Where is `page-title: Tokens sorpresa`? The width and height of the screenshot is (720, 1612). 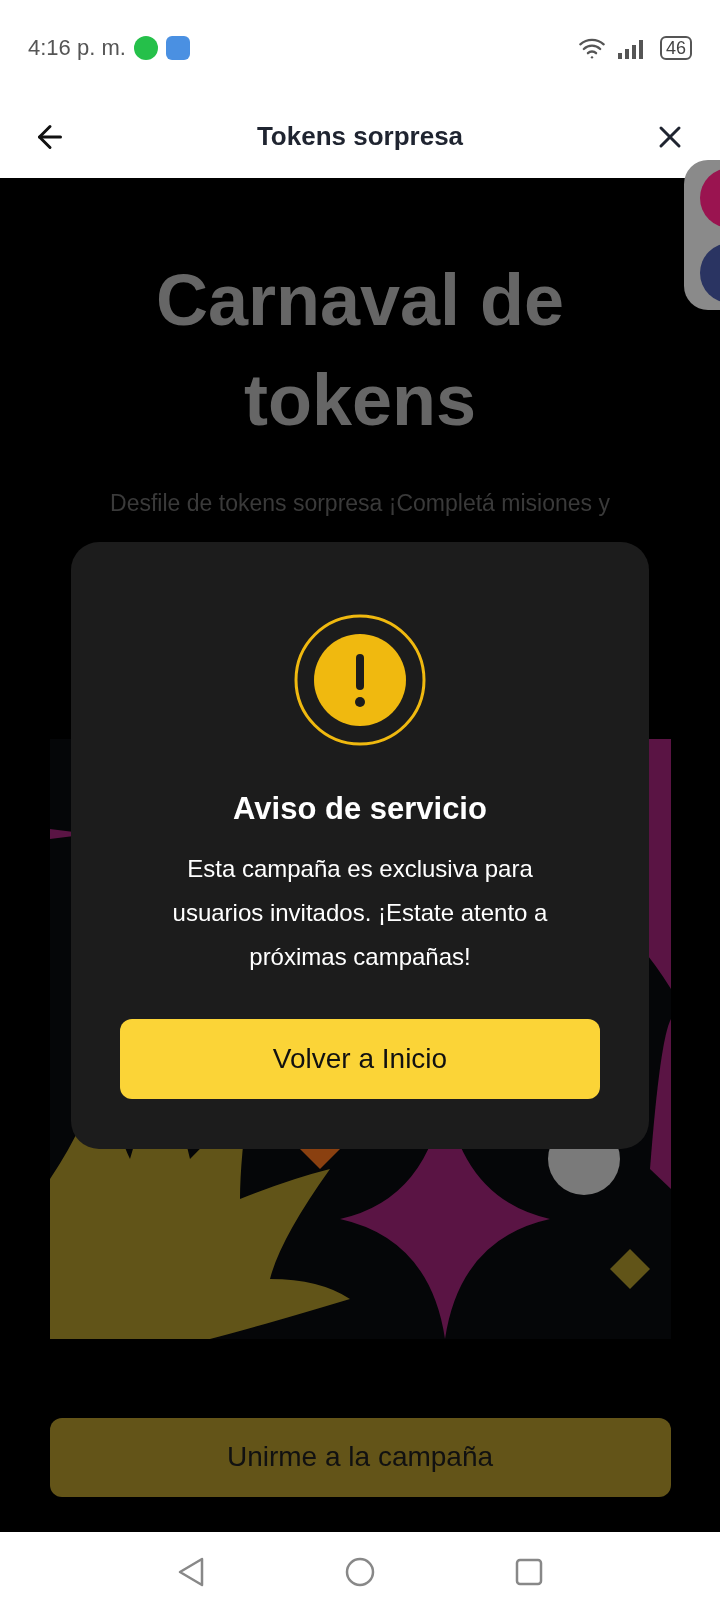
page-title: Tokens sorpresa is located at coordinates (360, 136).